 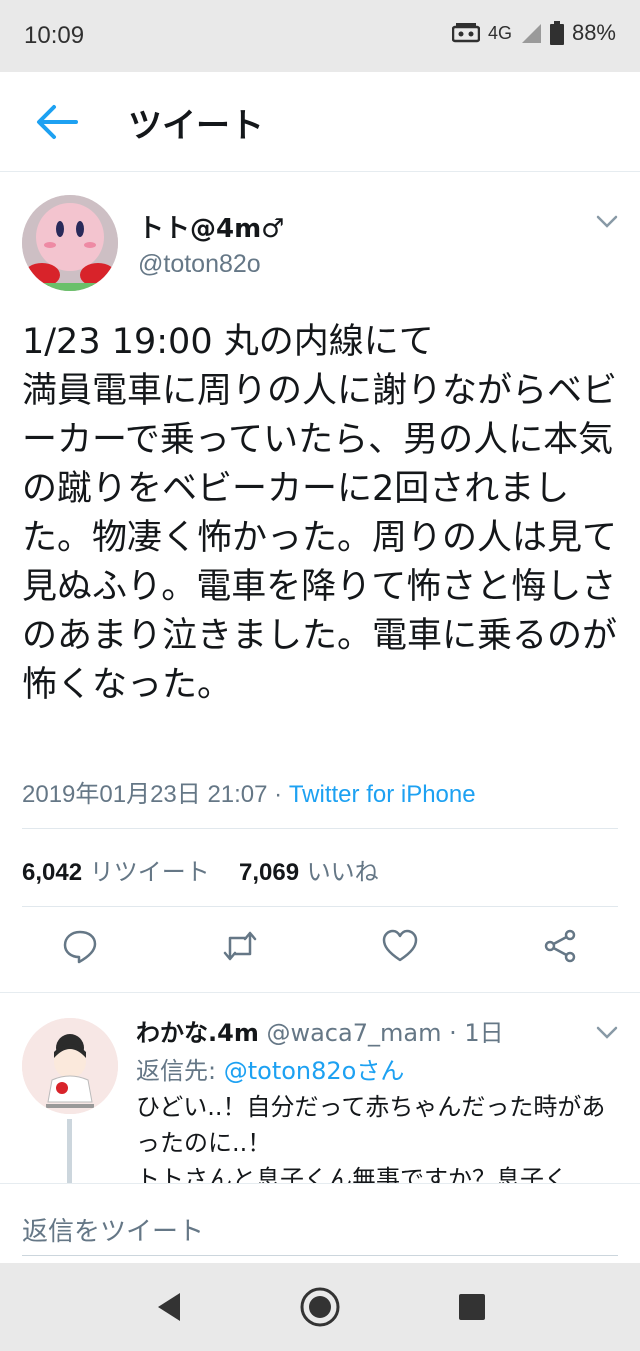 What do you see at coordinates (556, 33) in the screenshot?
I see `battery-icon` at bounding box center [556, 33].